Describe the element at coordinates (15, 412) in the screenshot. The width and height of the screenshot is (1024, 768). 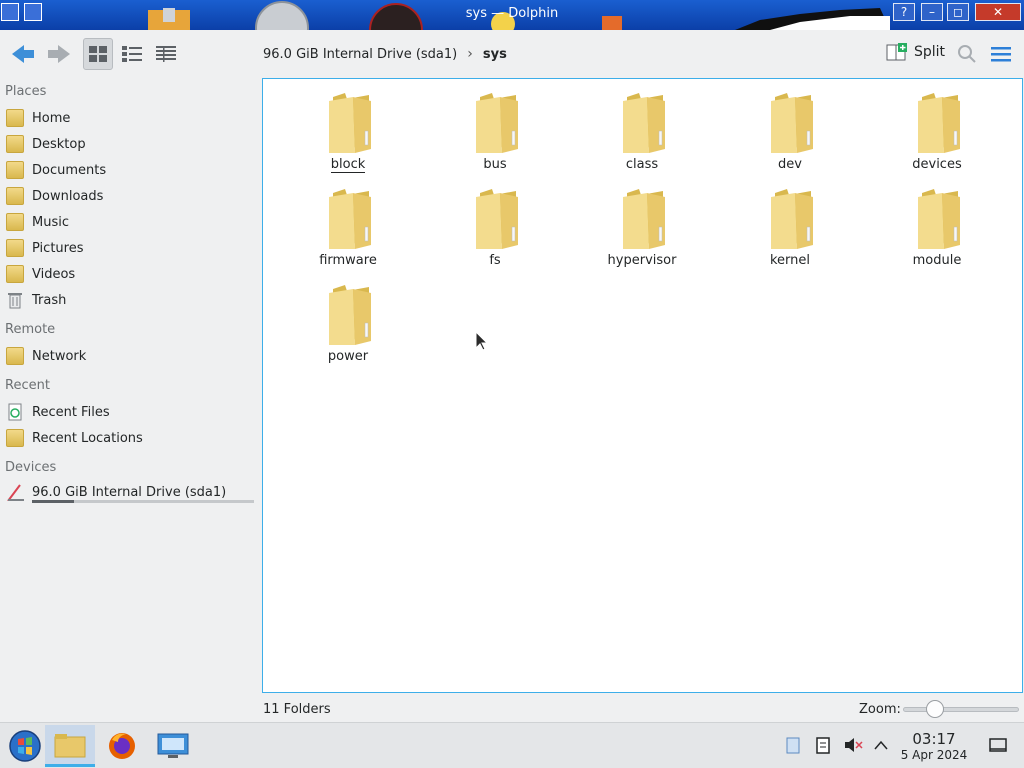
I see `recent-files-icon` at that location.